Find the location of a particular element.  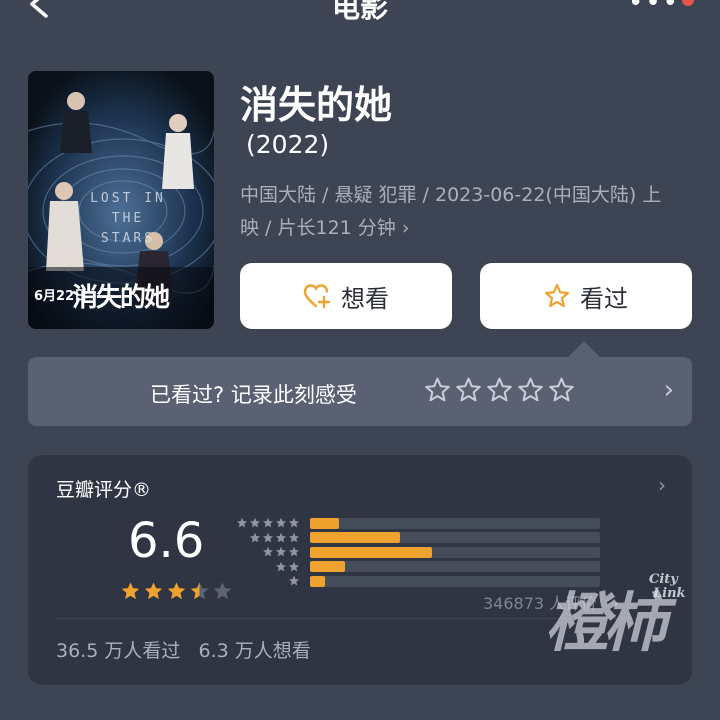

more-button: ••• is located at coordinates (654, 9).